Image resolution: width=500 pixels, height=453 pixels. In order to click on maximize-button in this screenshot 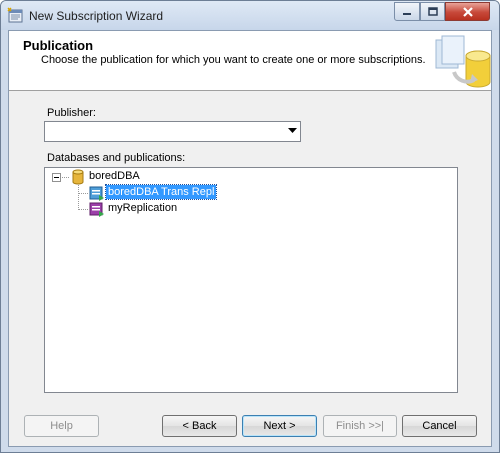, I will do `click(432, 11)`.